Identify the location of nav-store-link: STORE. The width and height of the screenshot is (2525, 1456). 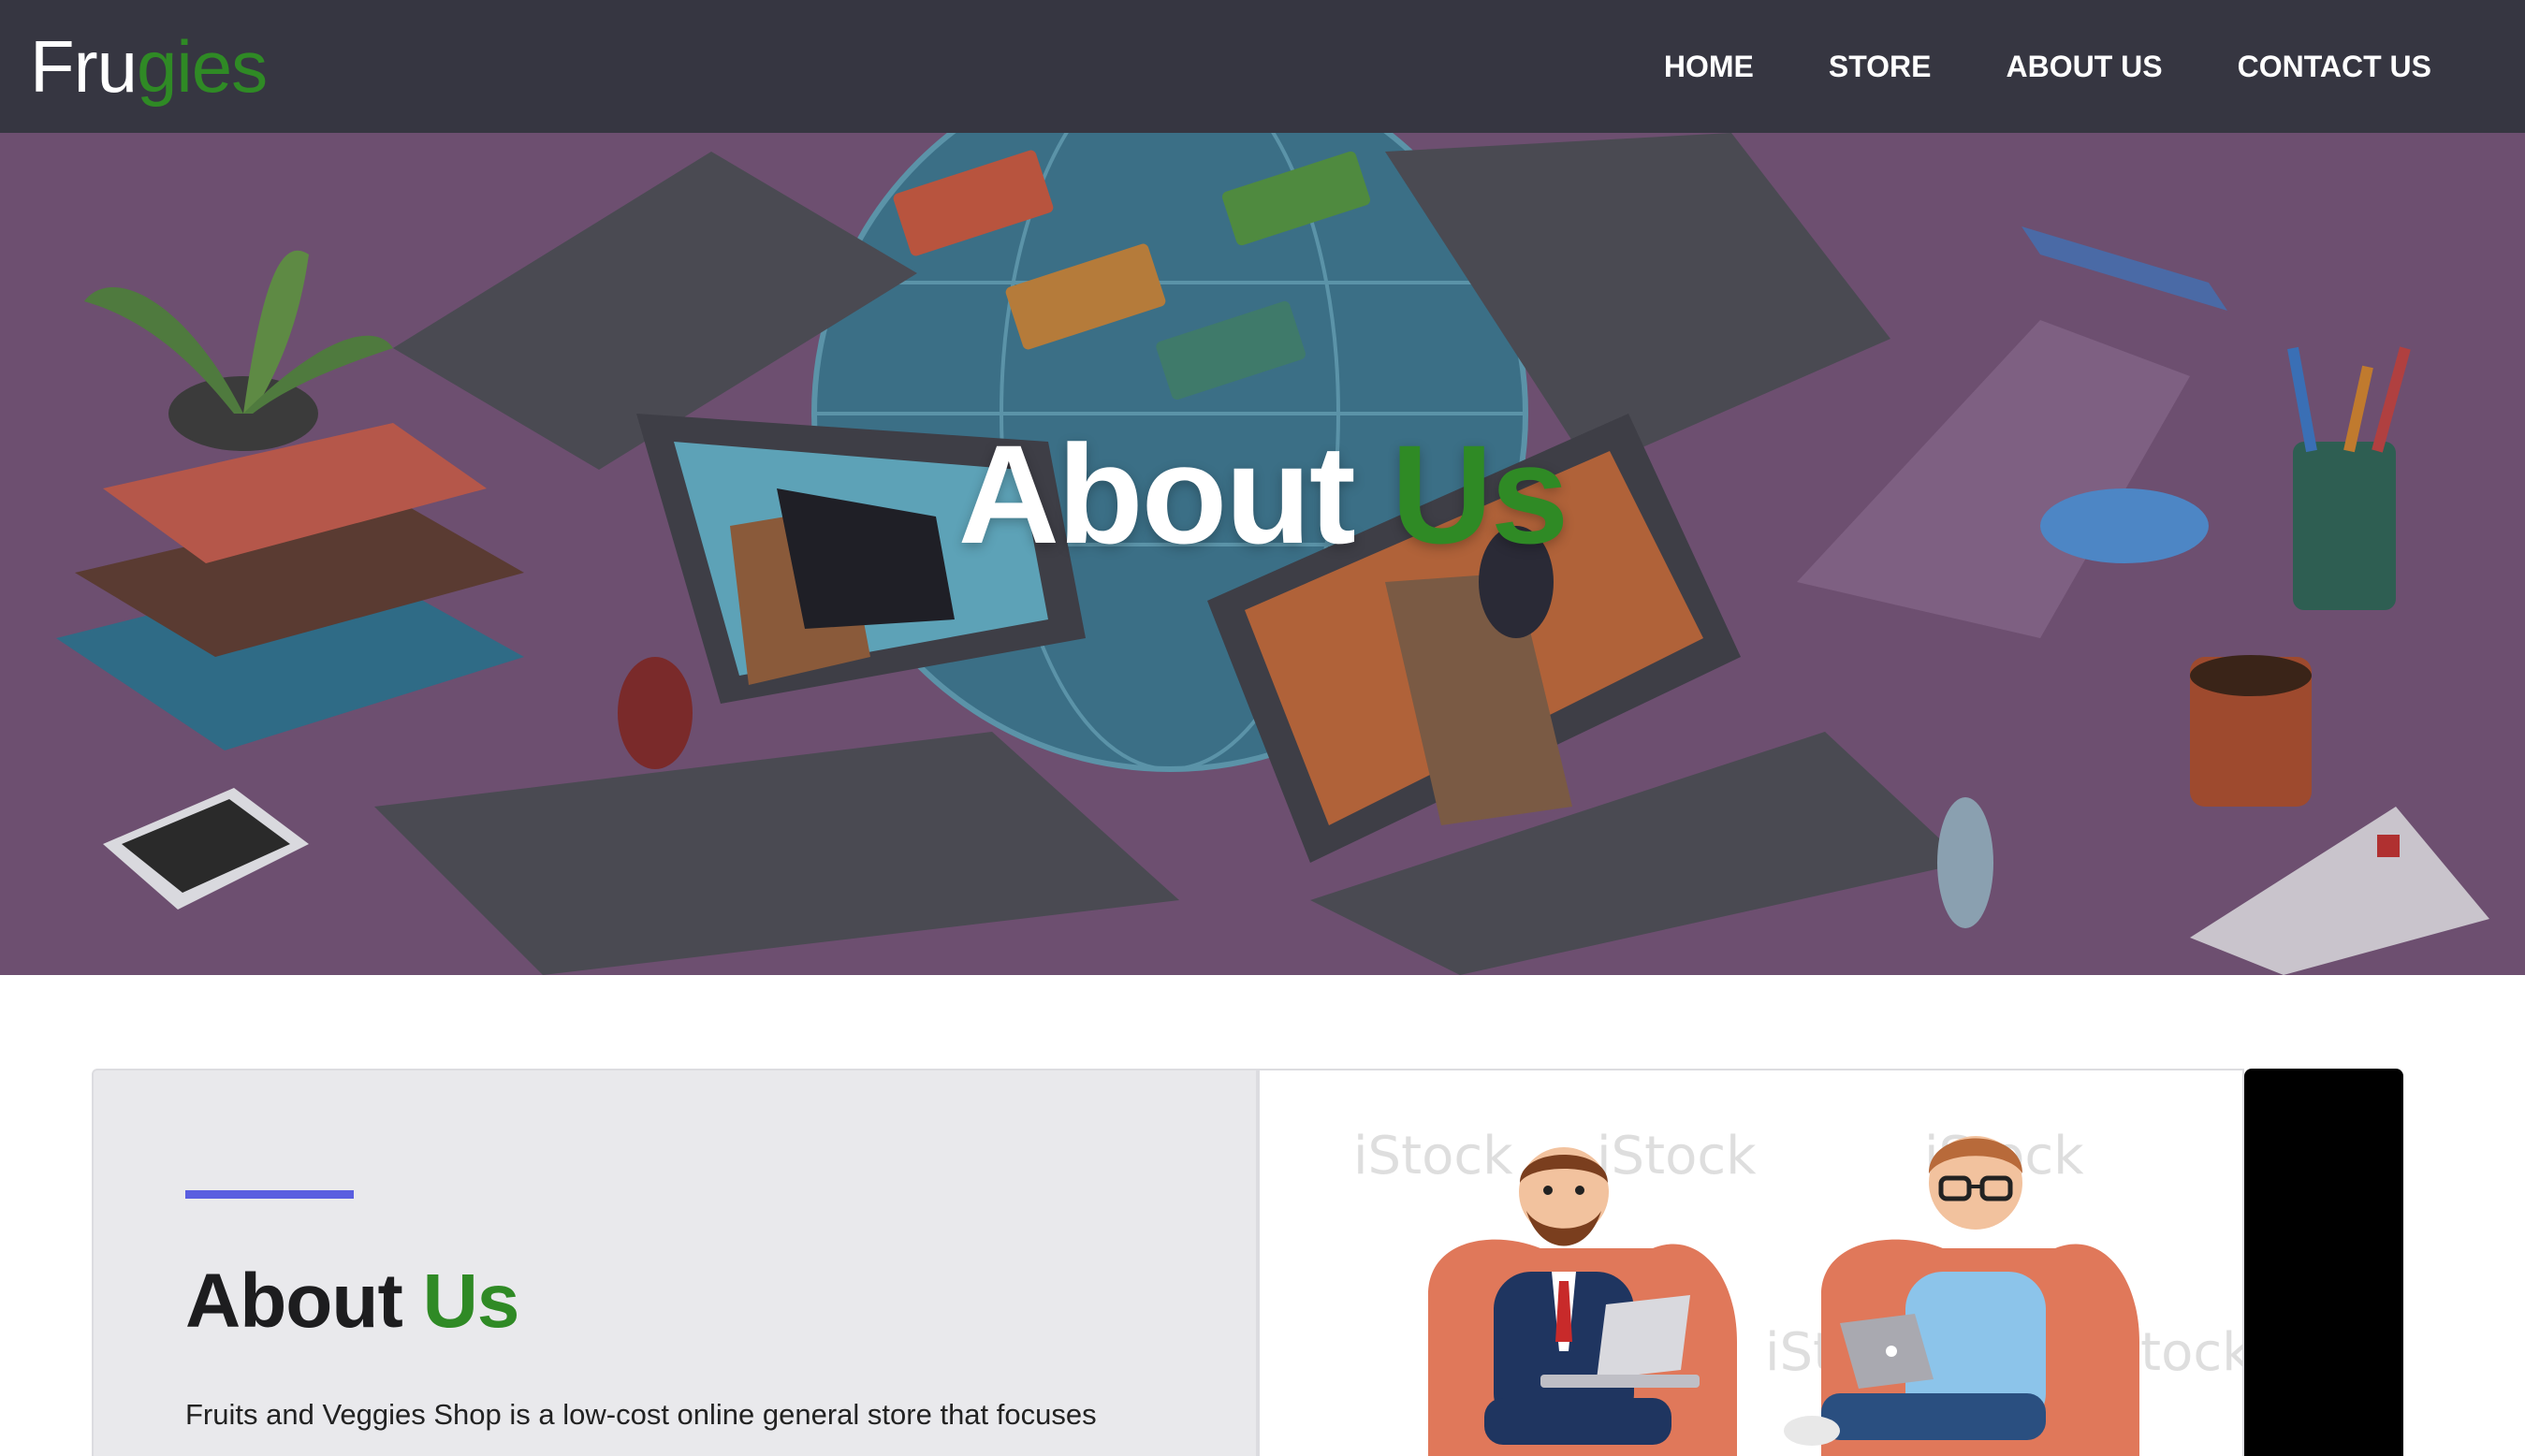
(1880, 67).